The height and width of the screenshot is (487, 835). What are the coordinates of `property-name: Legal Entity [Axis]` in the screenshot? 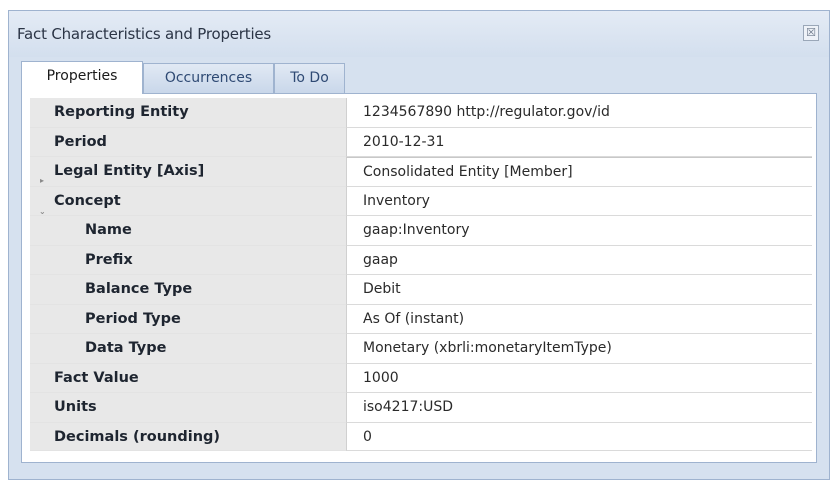 It's located at (129, 171).